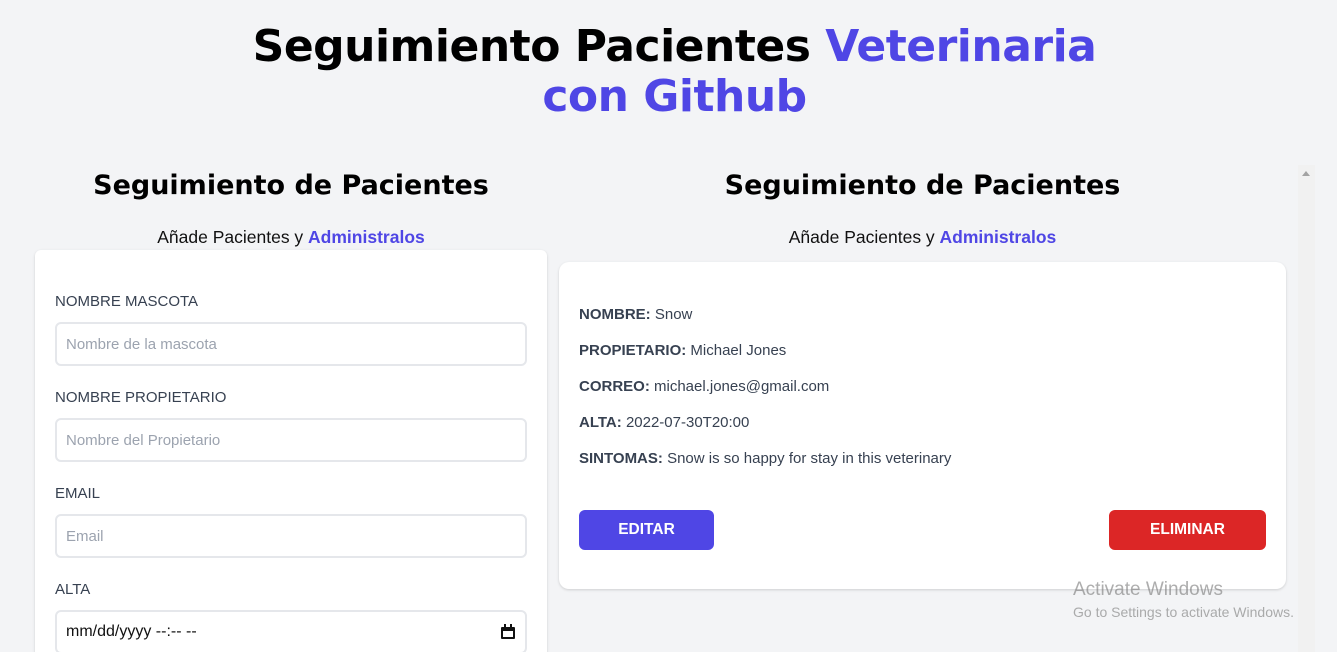 This screenshot has height=652, width=1337. Describe the element at coordinates (73, 589) in the screenshot. I see `discharge-label: Alta` at that location.